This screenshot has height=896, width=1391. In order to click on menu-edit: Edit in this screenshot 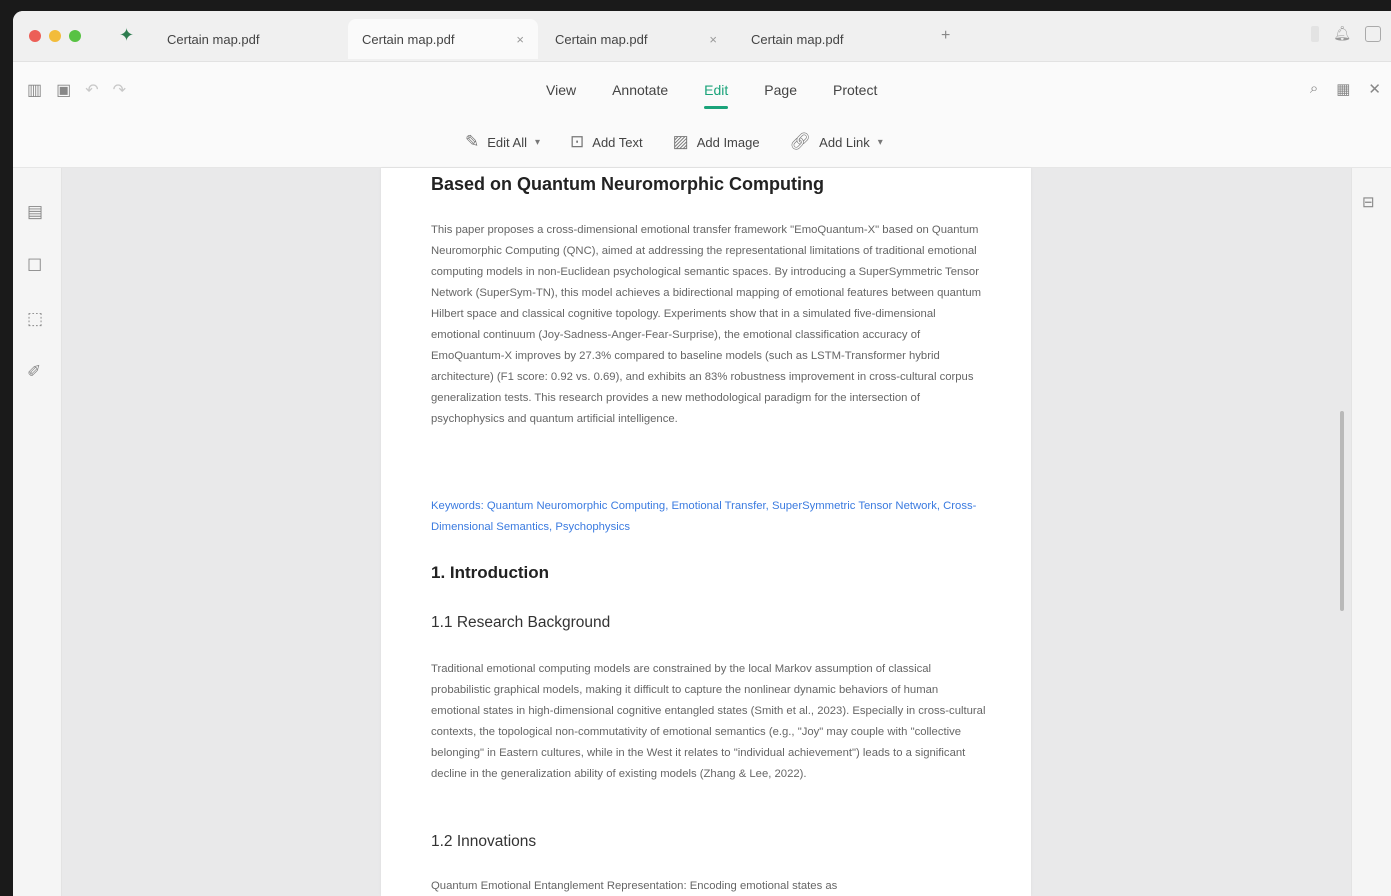, I will do `click(716, 95)`.